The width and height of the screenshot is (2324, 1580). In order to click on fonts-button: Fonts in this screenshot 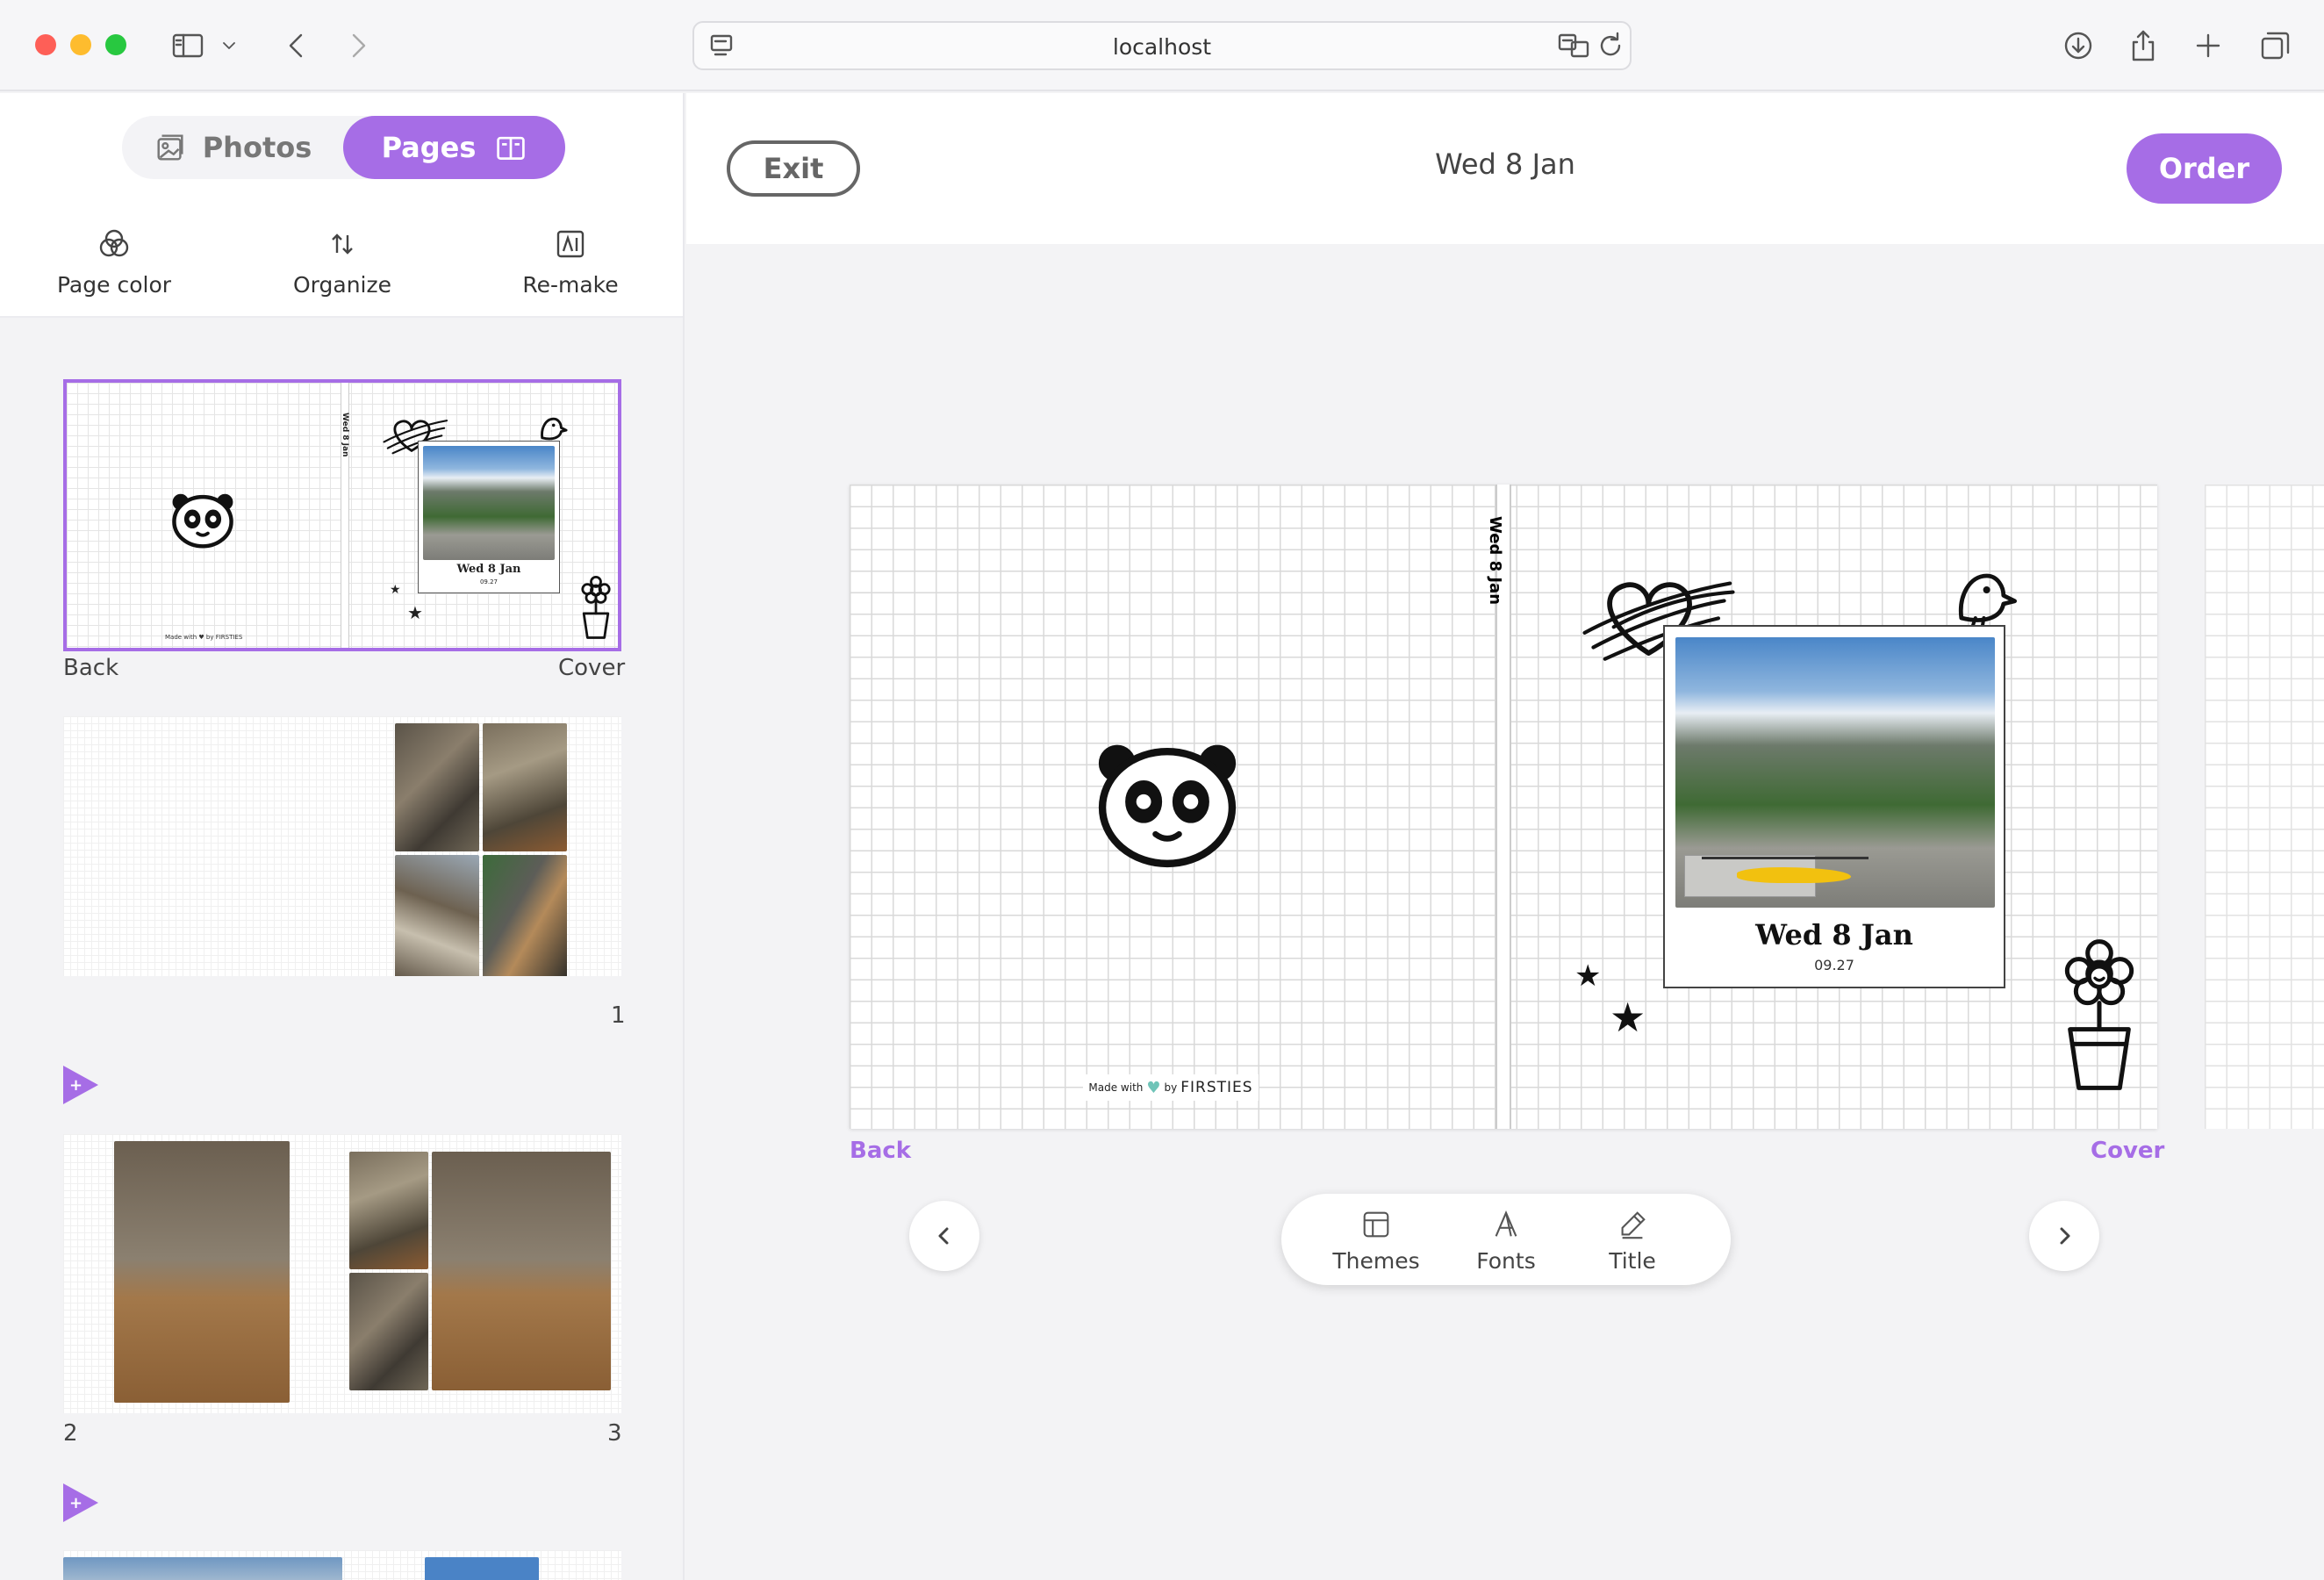, I will do `click(1506, 1241)`.